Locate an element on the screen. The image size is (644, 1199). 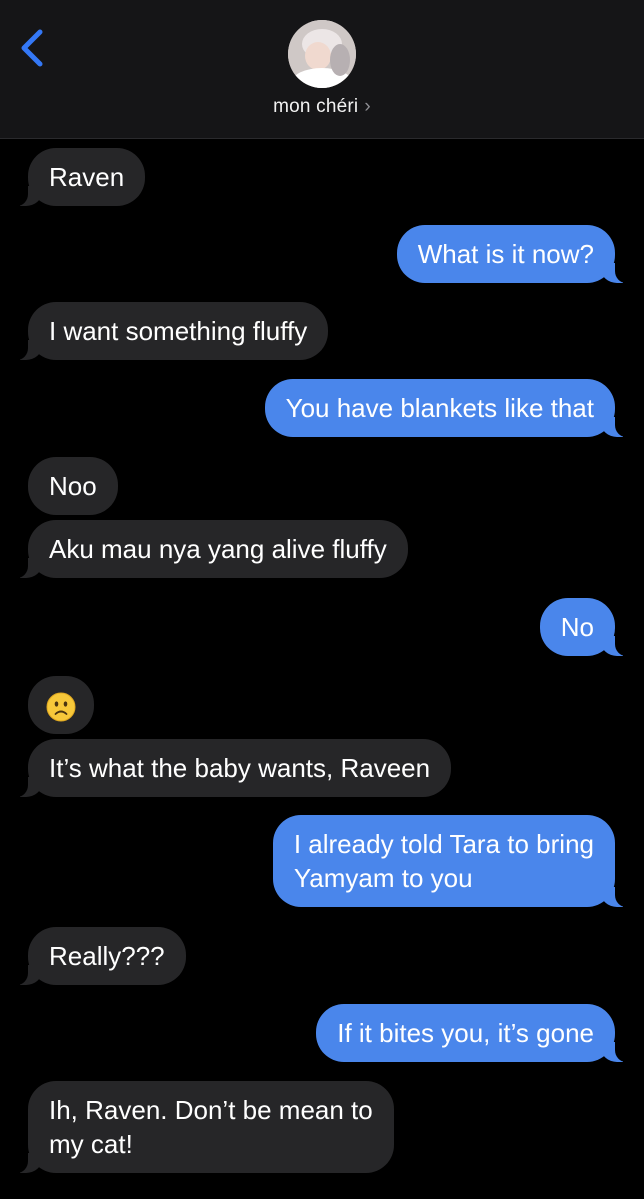
message-text: Aku mau nya yang alive fluffy is located at coordinates (218, 549).